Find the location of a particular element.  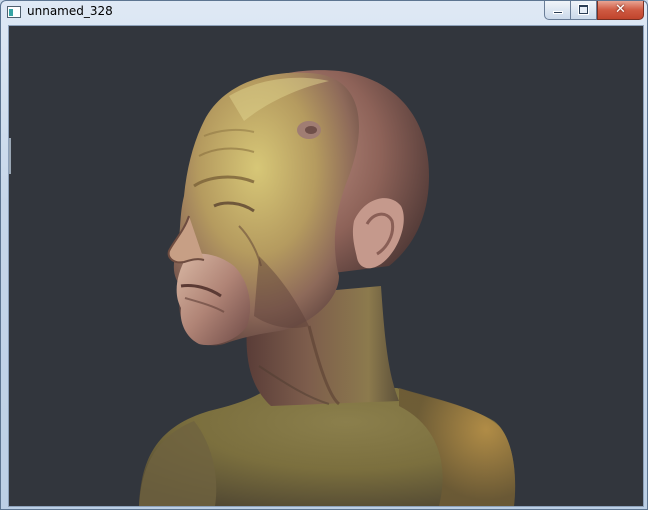

close-icon: ✕ is located at coordinates (620, 9).